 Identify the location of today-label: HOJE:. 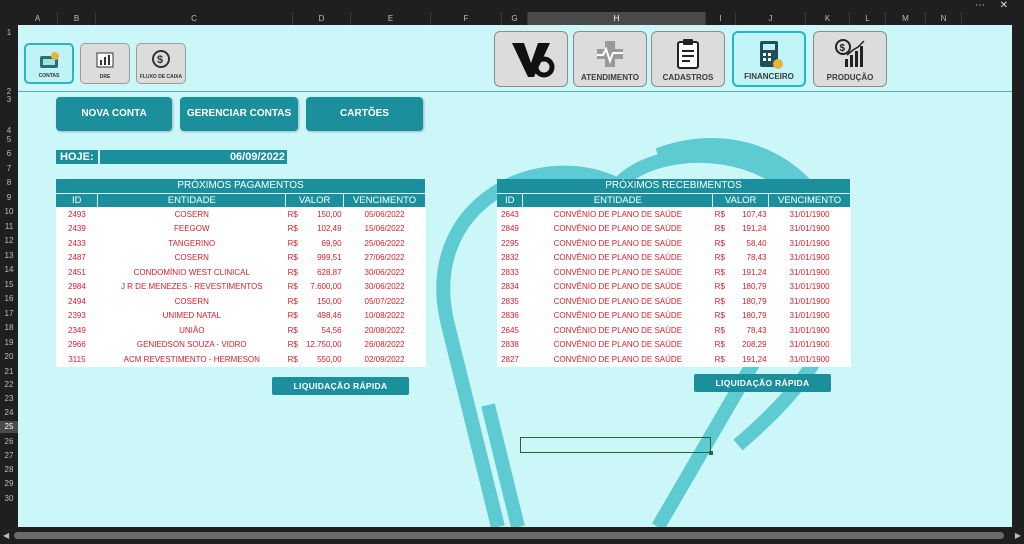
(77, 157).